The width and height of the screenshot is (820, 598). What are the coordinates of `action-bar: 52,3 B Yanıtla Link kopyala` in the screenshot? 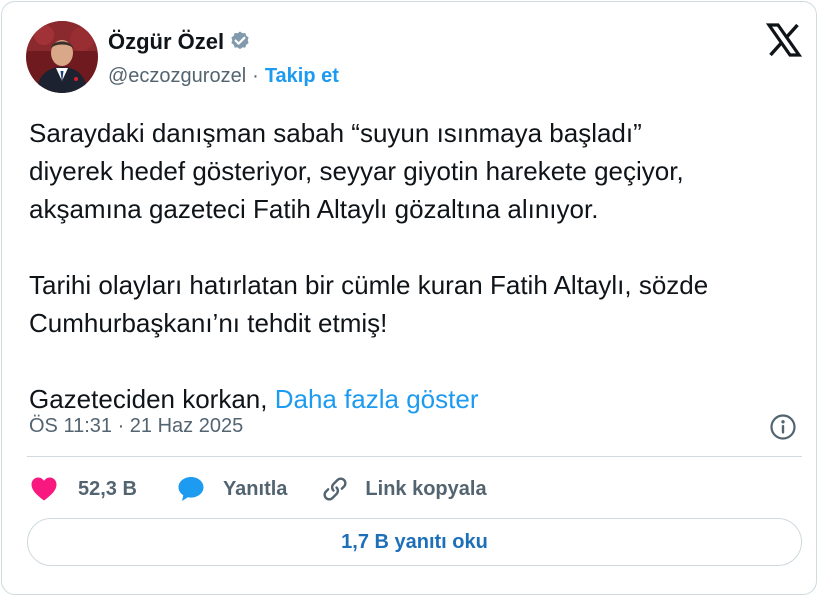 It's located at (258, 489).